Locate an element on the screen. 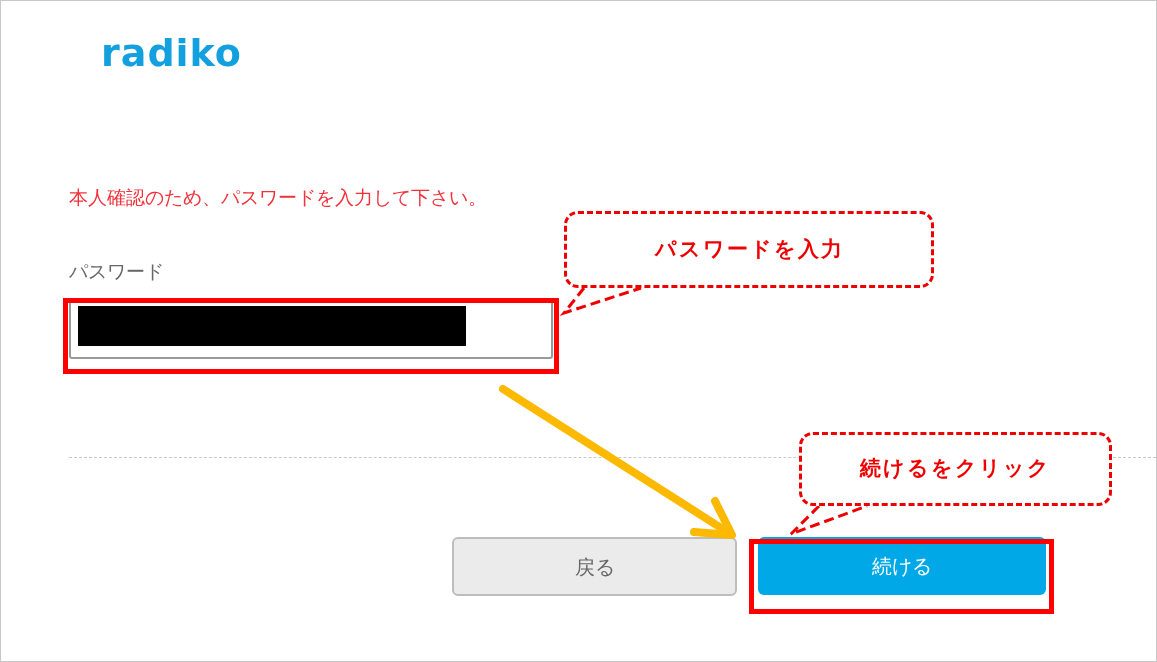  logo: radiko is located at coordinates (172, 53).